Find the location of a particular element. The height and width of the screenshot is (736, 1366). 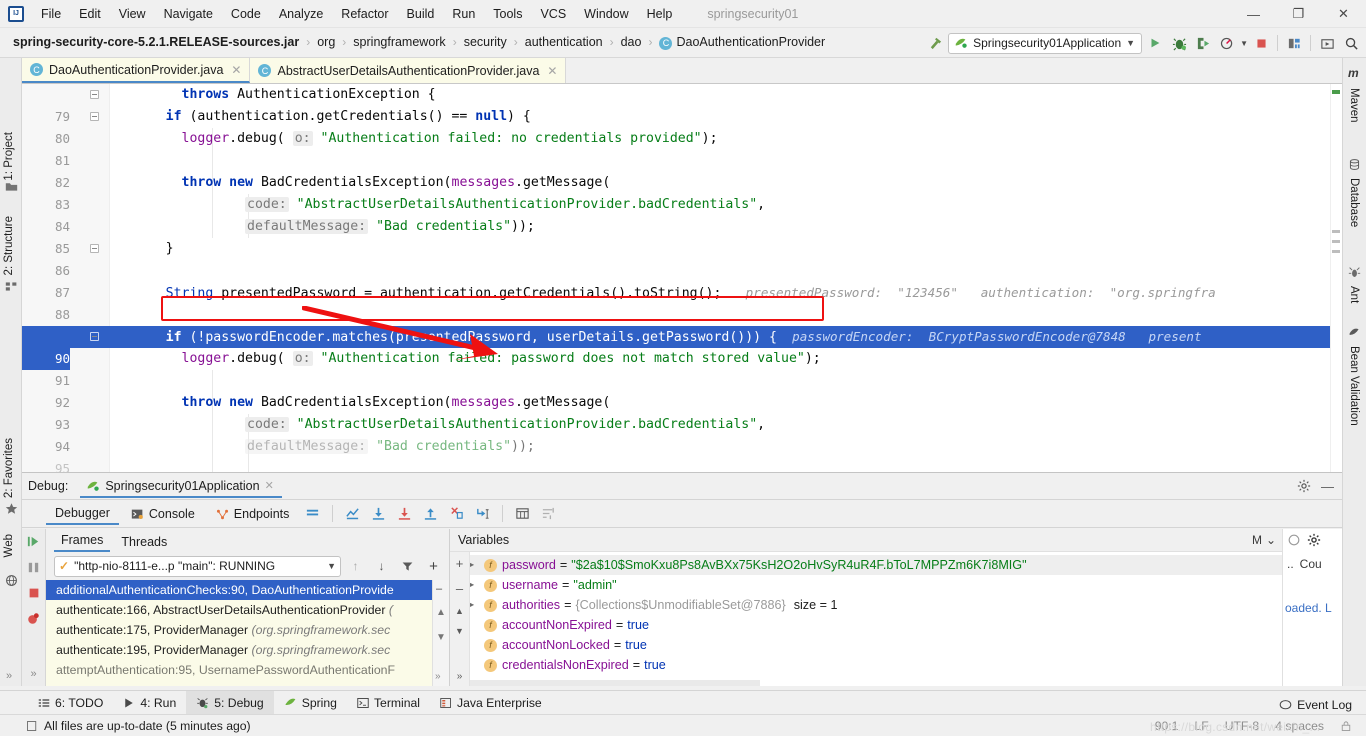

step-over-button is located at coordinates (378, 514).